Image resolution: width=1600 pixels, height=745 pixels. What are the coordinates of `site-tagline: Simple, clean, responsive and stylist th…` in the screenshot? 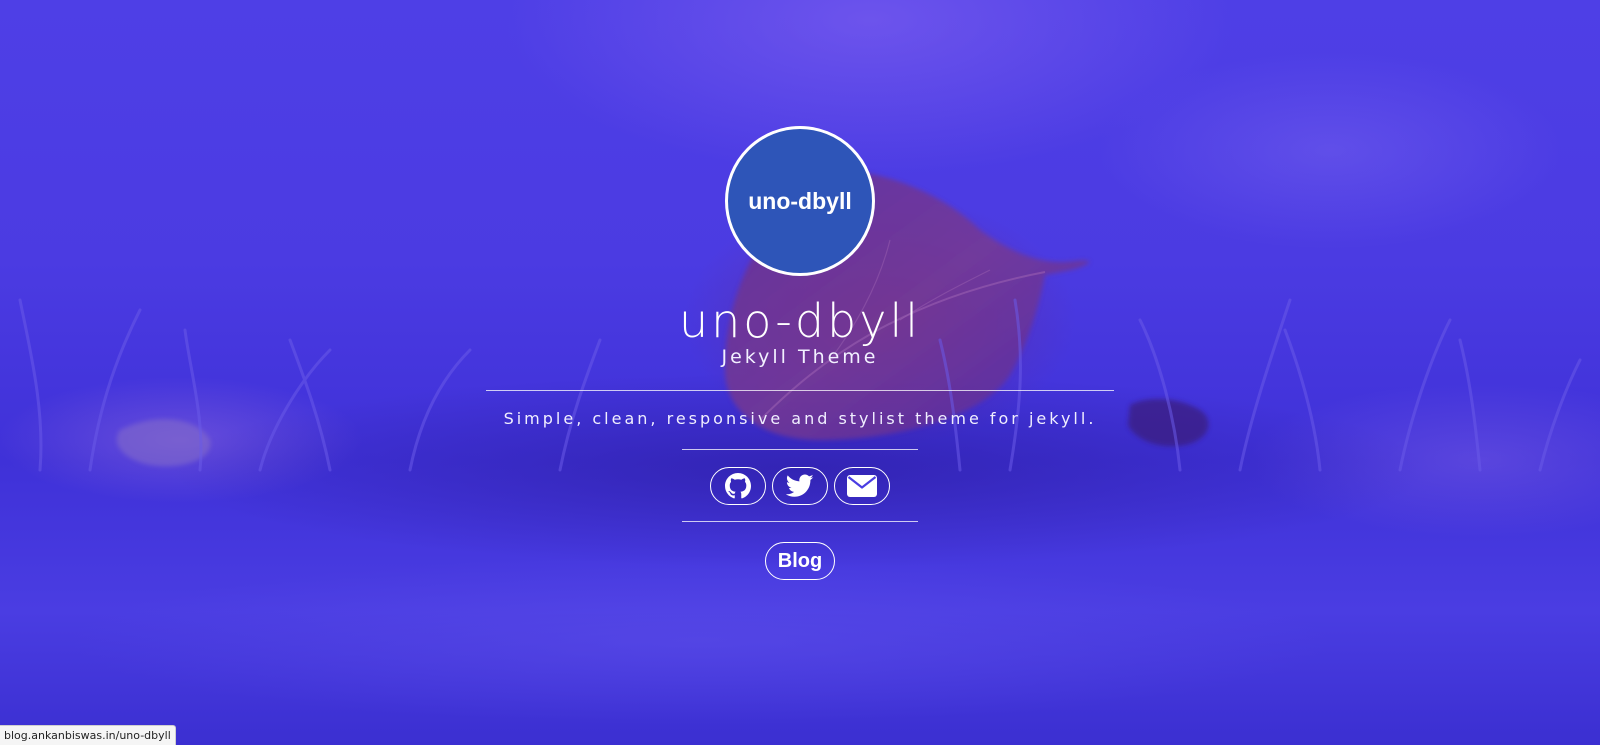 It's located at (800, 418).